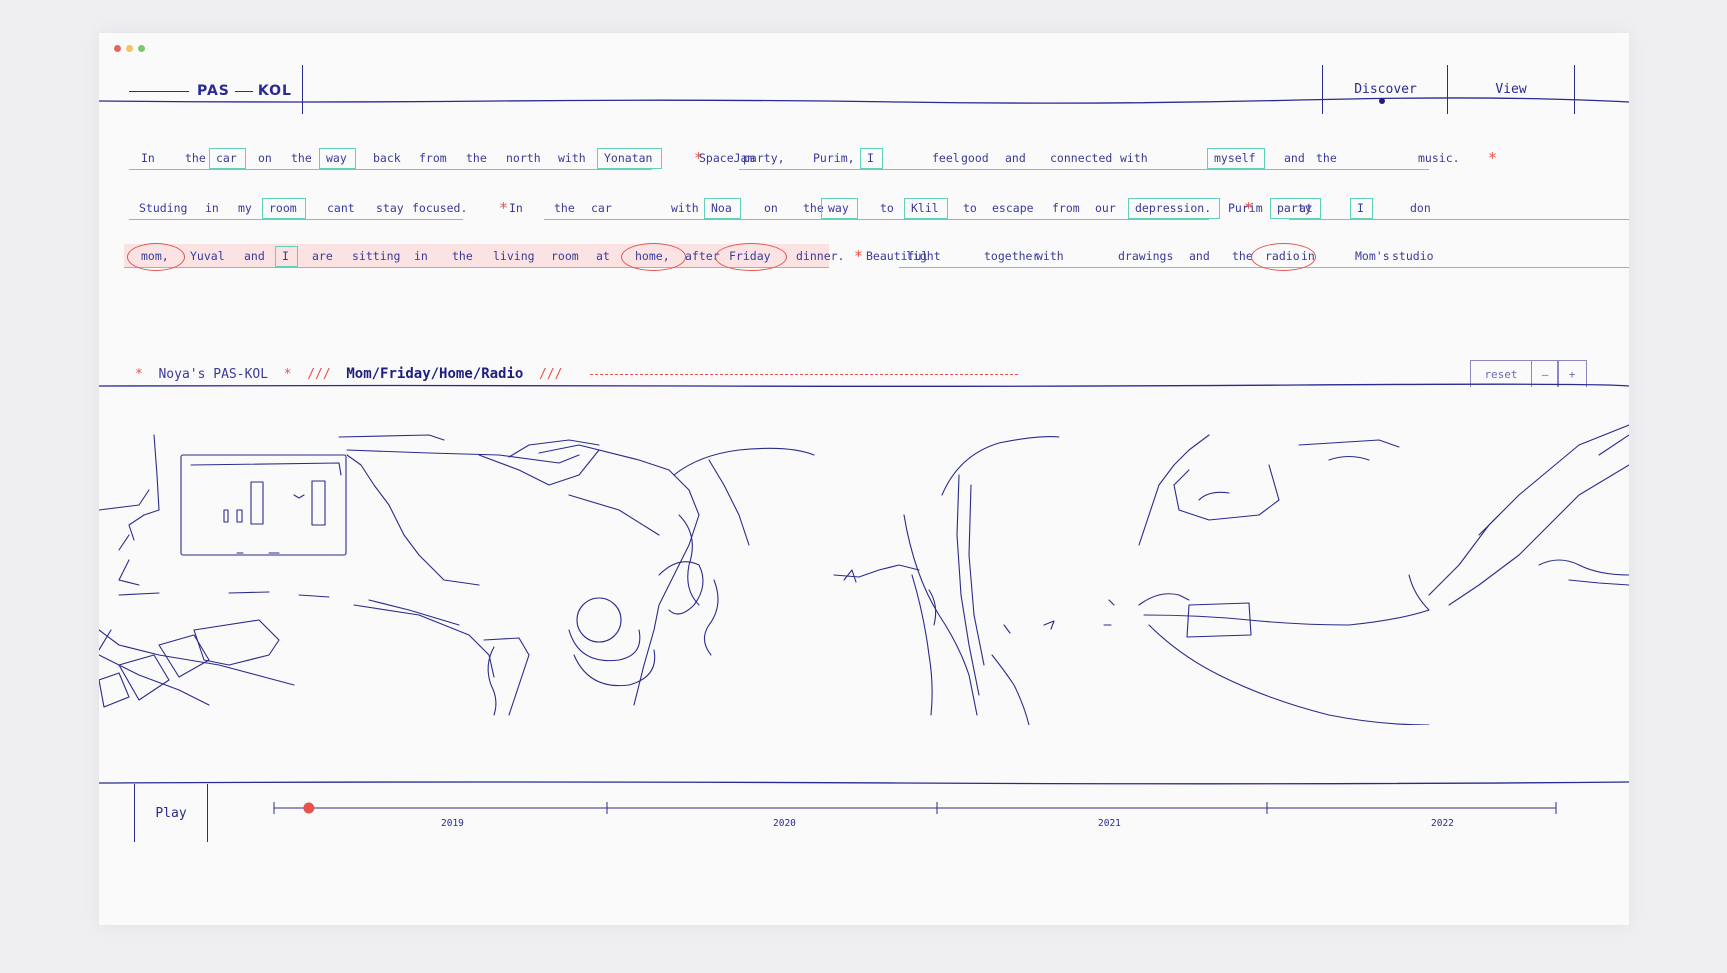  I want to click on nav-view: View, so click(1511, 89).